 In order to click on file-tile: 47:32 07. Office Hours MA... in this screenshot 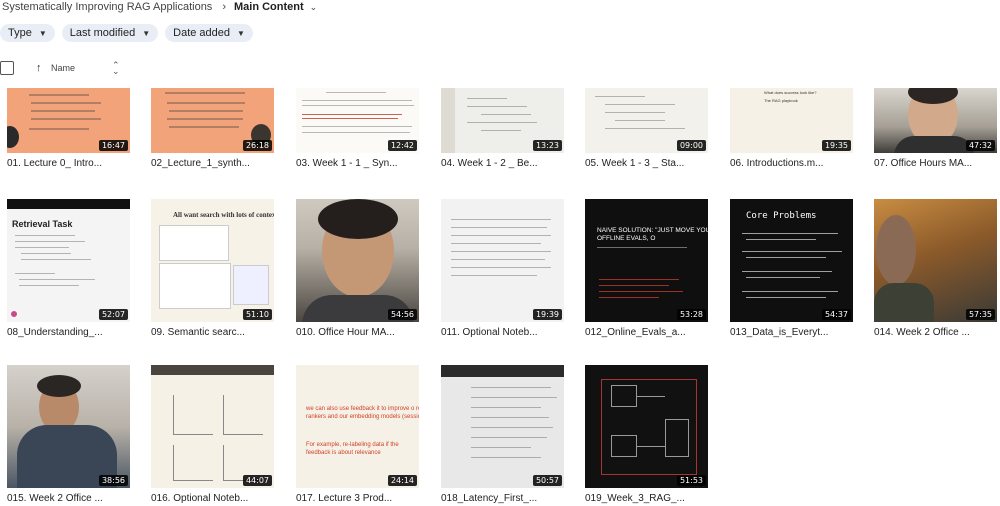, I will do `click(935, 128)`.